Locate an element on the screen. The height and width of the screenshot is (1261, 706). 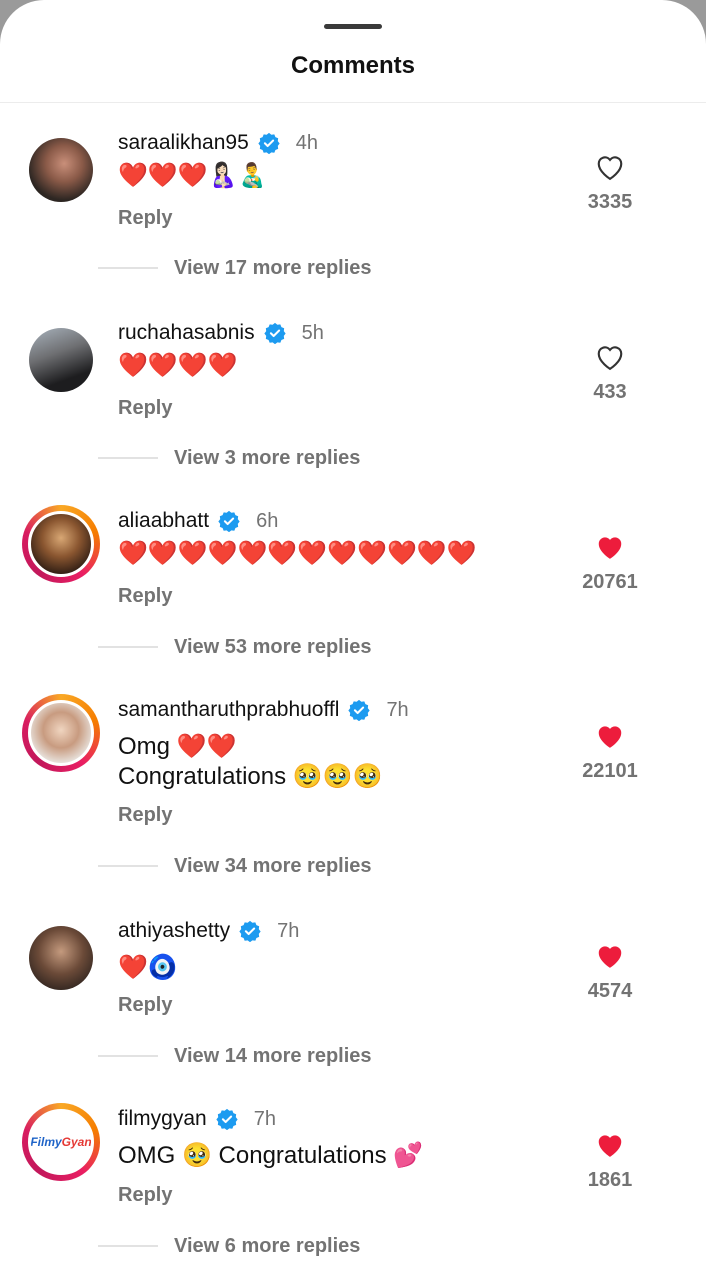
like-button: 433 is located at coordinates (610, 373).